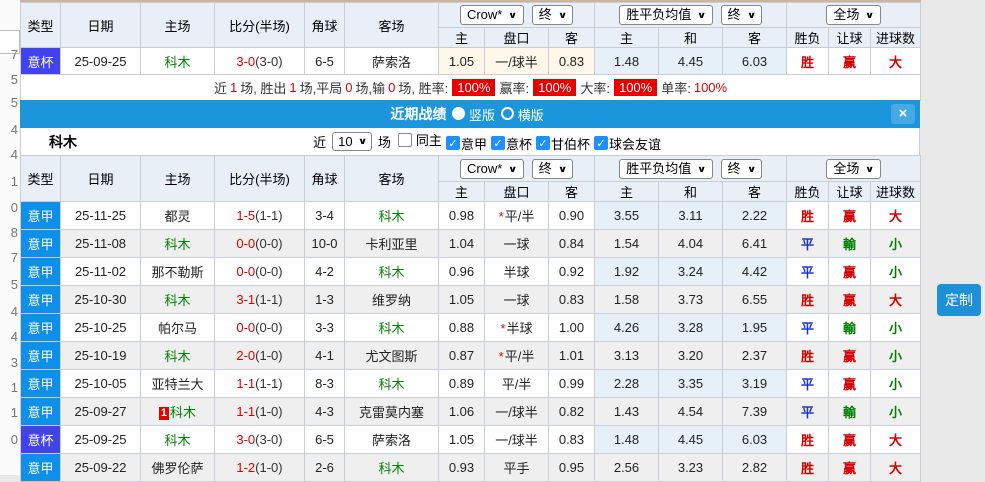 This screenshot has height=482, width=985. What do you see at coordinates (246, 355) in the screenshot?
I see `full-score: 2-0` at bounding box center [246, 355].